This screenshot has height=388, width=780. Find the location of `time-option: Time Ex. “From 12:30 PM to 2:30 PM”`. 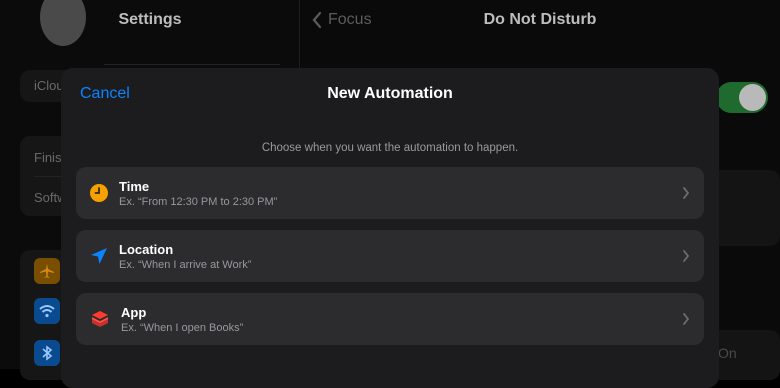

time-option: Time Ex. “From 12:30 PM to 2:30 PM” is located at coordinates (390, 193).